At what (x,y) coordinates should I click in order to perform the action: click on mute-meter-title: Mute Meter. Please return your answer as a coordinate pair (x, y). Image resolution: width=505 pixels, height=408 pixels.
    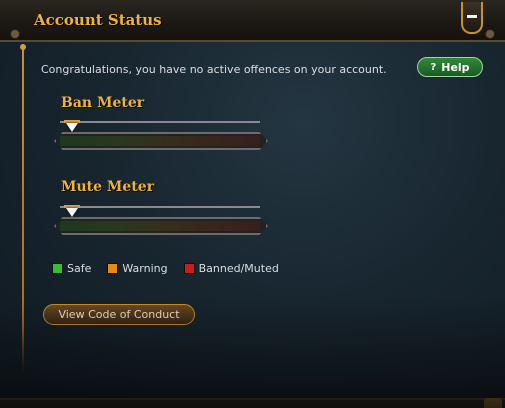
    Looking at the image, I should click on (108, 187).